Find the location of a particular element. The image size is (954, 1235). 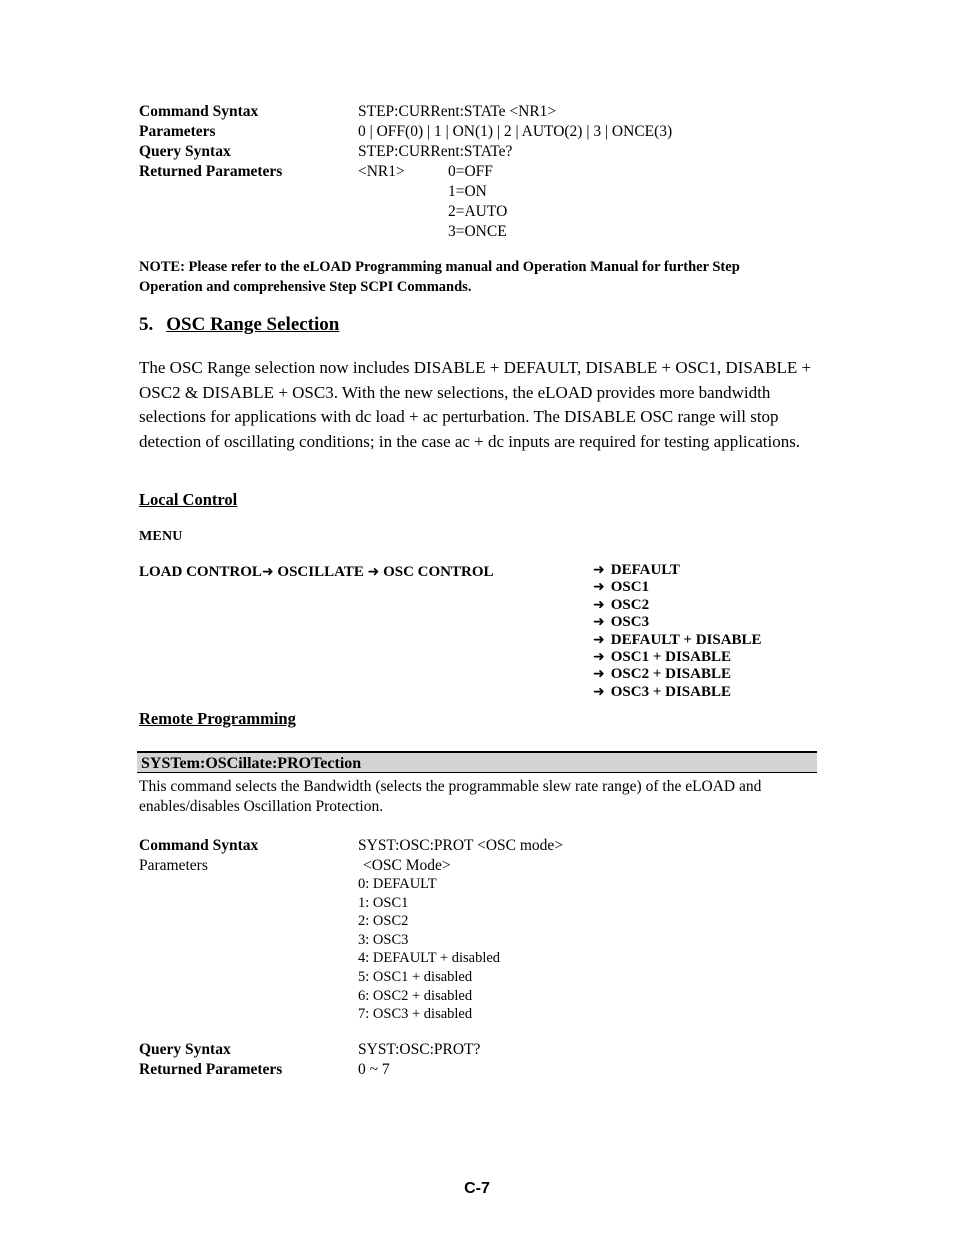

syntax-row: 2=AUTO is located at coordinates (519, 212).